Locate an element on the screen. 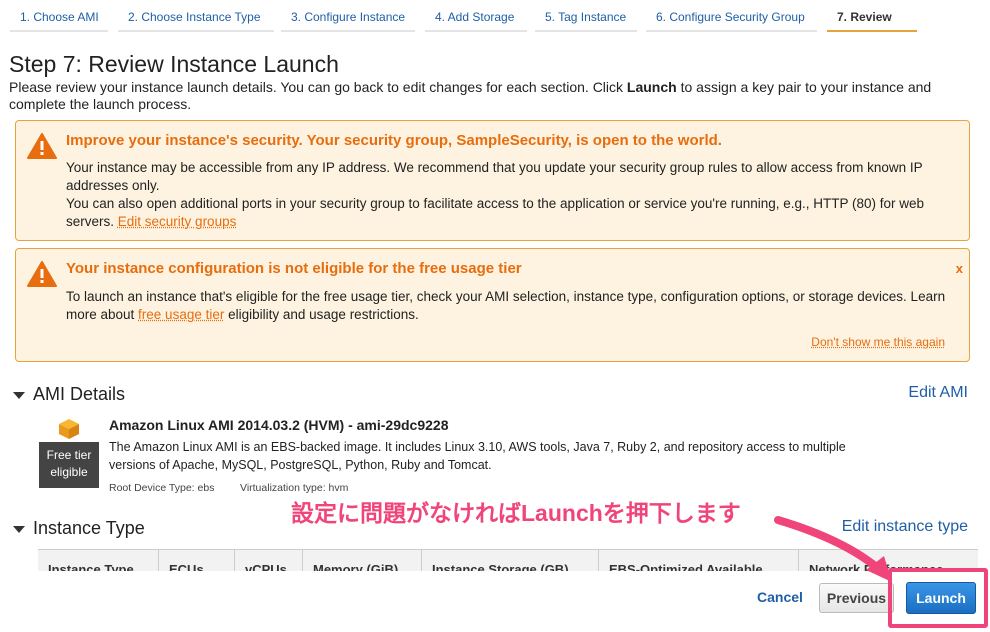  launch-button: Launch is located at coordinates (941, 598).